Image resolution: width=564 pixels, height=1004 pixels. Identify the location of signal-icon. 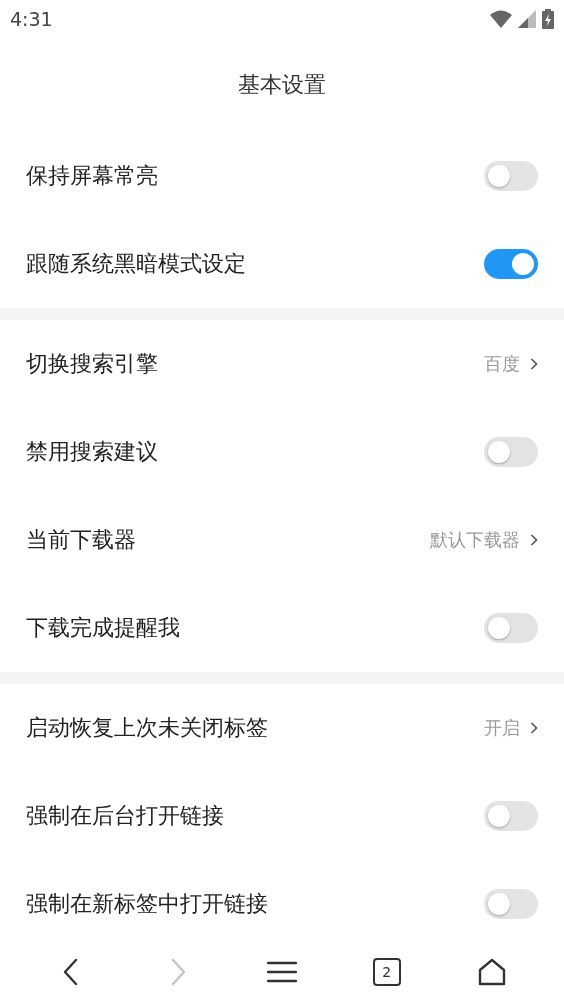
(527, 19).